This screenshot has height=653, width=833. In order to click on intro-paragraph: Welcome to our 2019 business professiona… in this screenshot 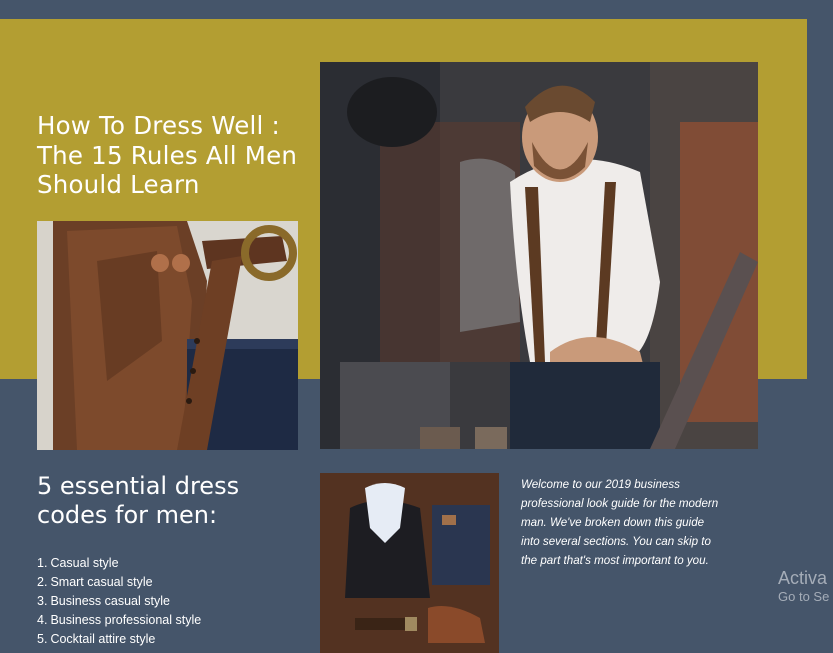, I will do `click(620, 522)`.